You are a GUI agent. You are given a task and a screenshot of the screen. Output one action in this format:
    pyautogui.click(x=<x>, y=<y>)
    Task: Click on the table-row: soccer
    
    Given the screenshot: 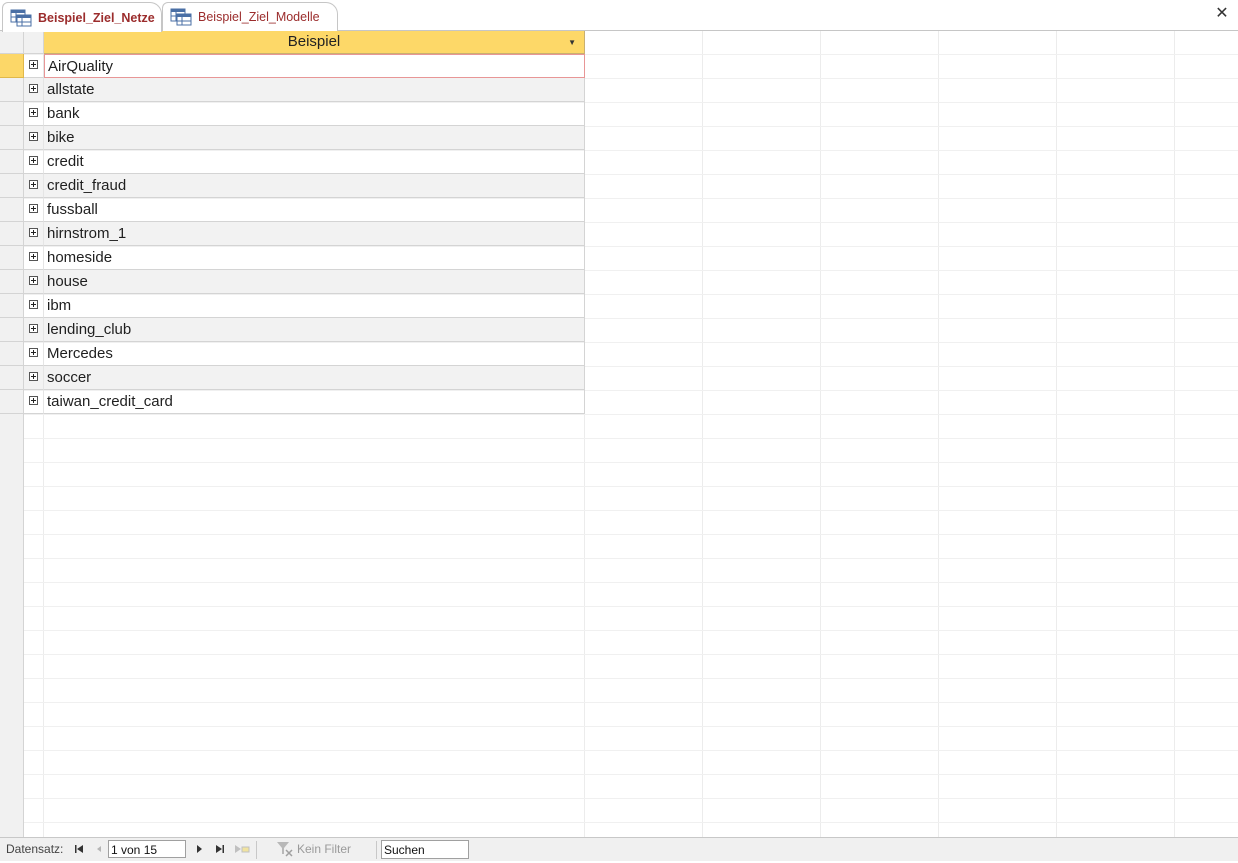 What is the action you would take?
    pyautogui.click(x=292, y=378)
    